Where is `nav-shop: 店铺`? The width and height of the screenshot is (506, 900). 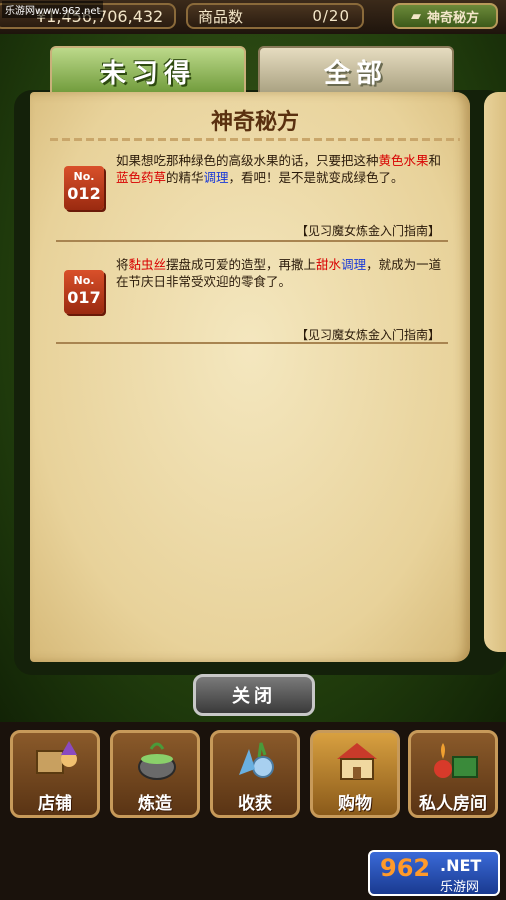
nav-shop: 店铺 is located at coordinates (55, 774).